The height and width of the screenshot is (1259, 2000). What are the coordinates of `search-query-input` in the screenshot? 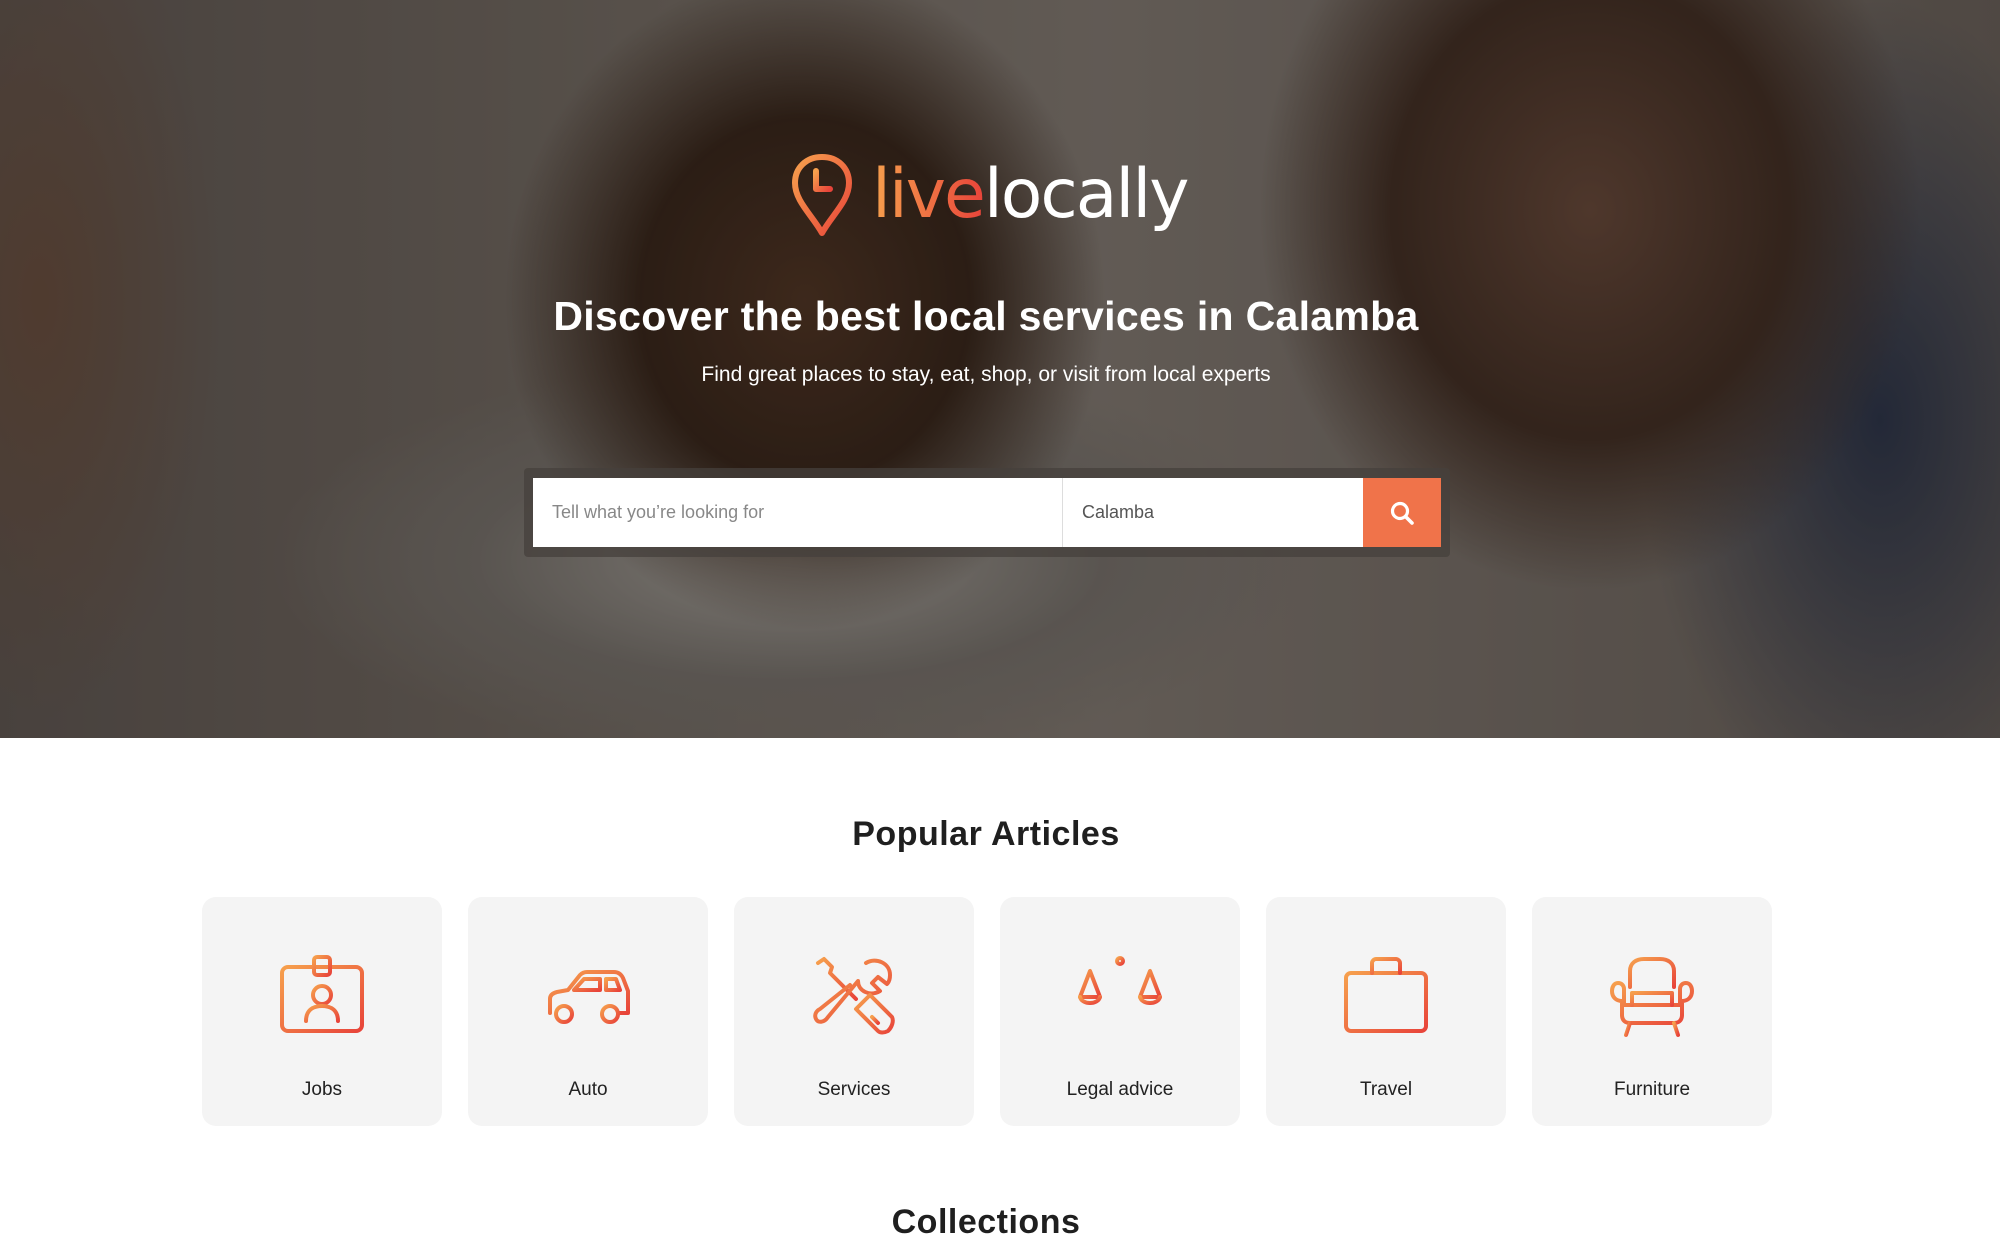 It's located at (798, 512).